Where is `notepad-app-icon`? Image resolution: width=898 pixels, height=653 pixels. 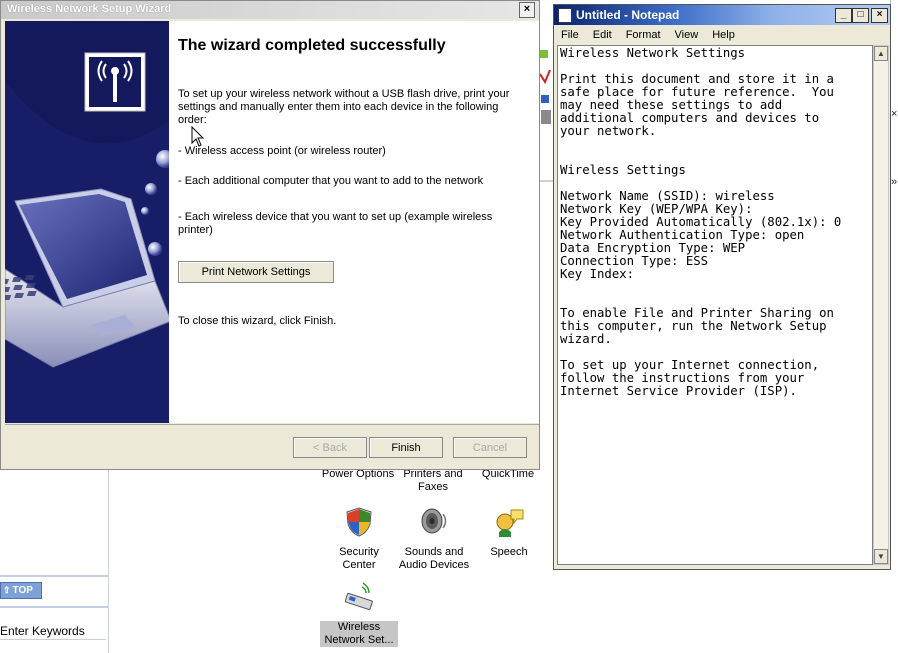 notepad-app-icon is located at coordinates (565, 15).